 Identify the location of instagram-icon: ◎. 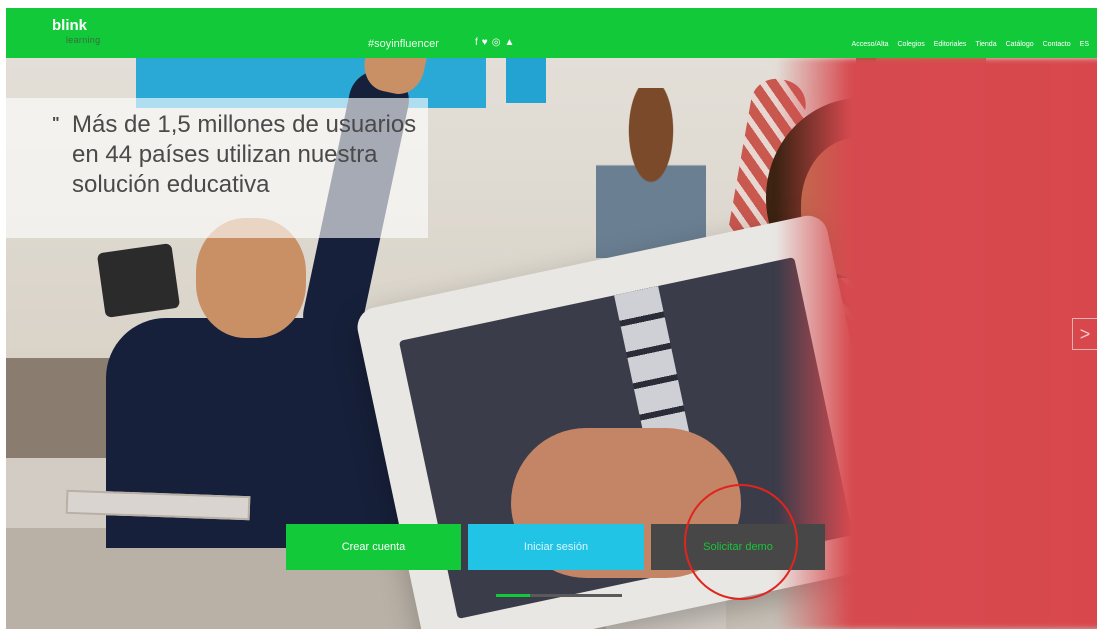
(496, 43).